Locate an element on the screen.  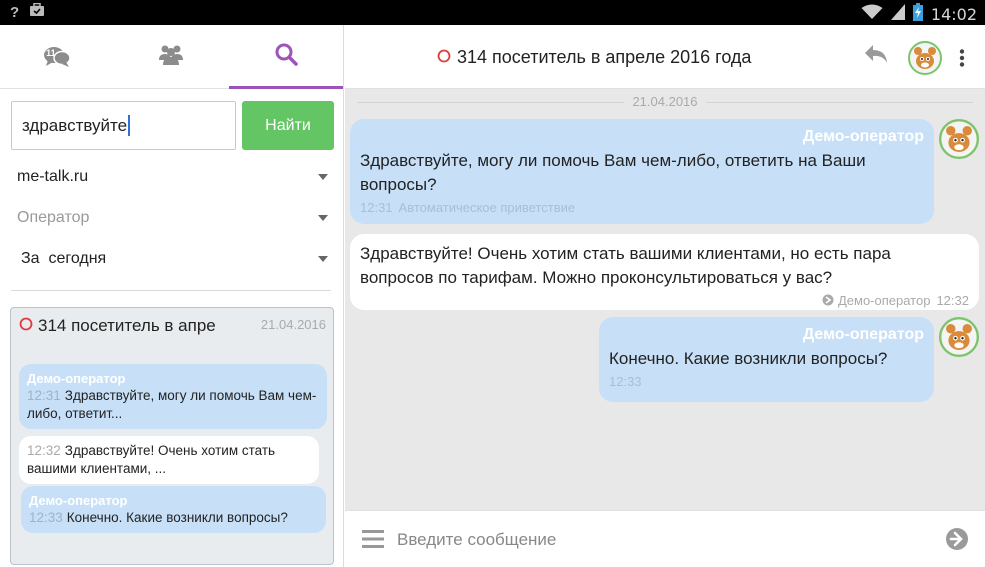
tab-search is located at coordinates (286, 57).